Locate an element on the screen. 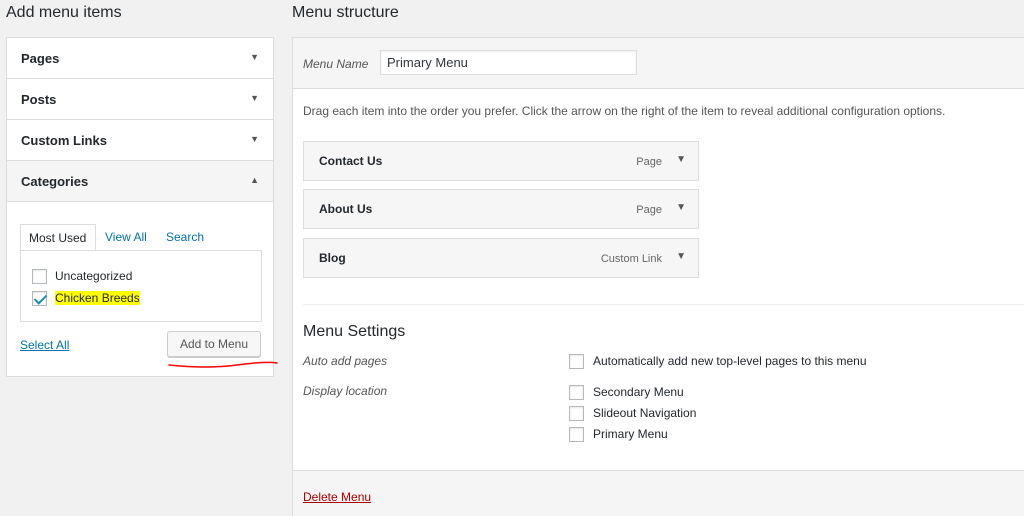  delete-menu-link: Delete Menu is located at coordinates (337, 497).